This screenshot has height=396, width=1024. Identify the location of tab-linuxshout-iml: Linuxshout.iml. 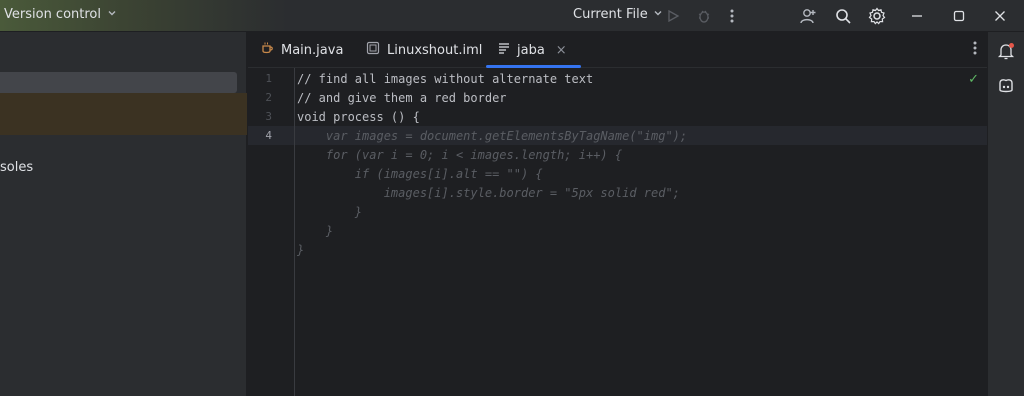
(424, 50).